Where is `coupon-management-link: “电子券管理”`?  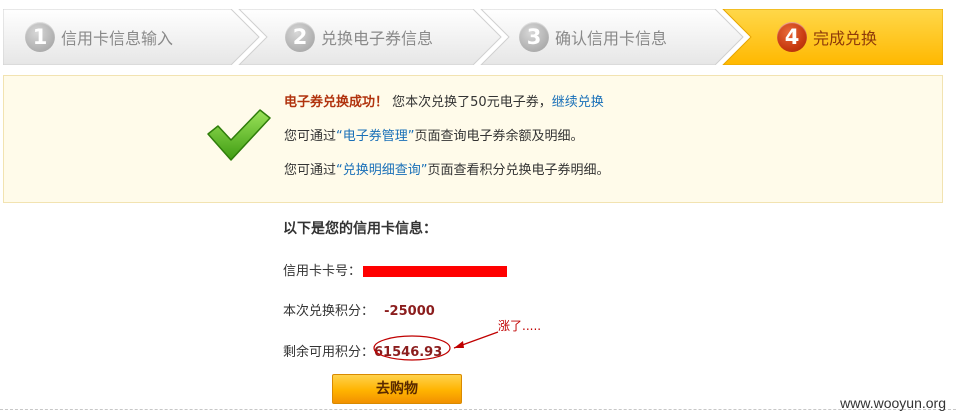 coupon-management-link: “电子券管理” is located at coordinates (375, 136).